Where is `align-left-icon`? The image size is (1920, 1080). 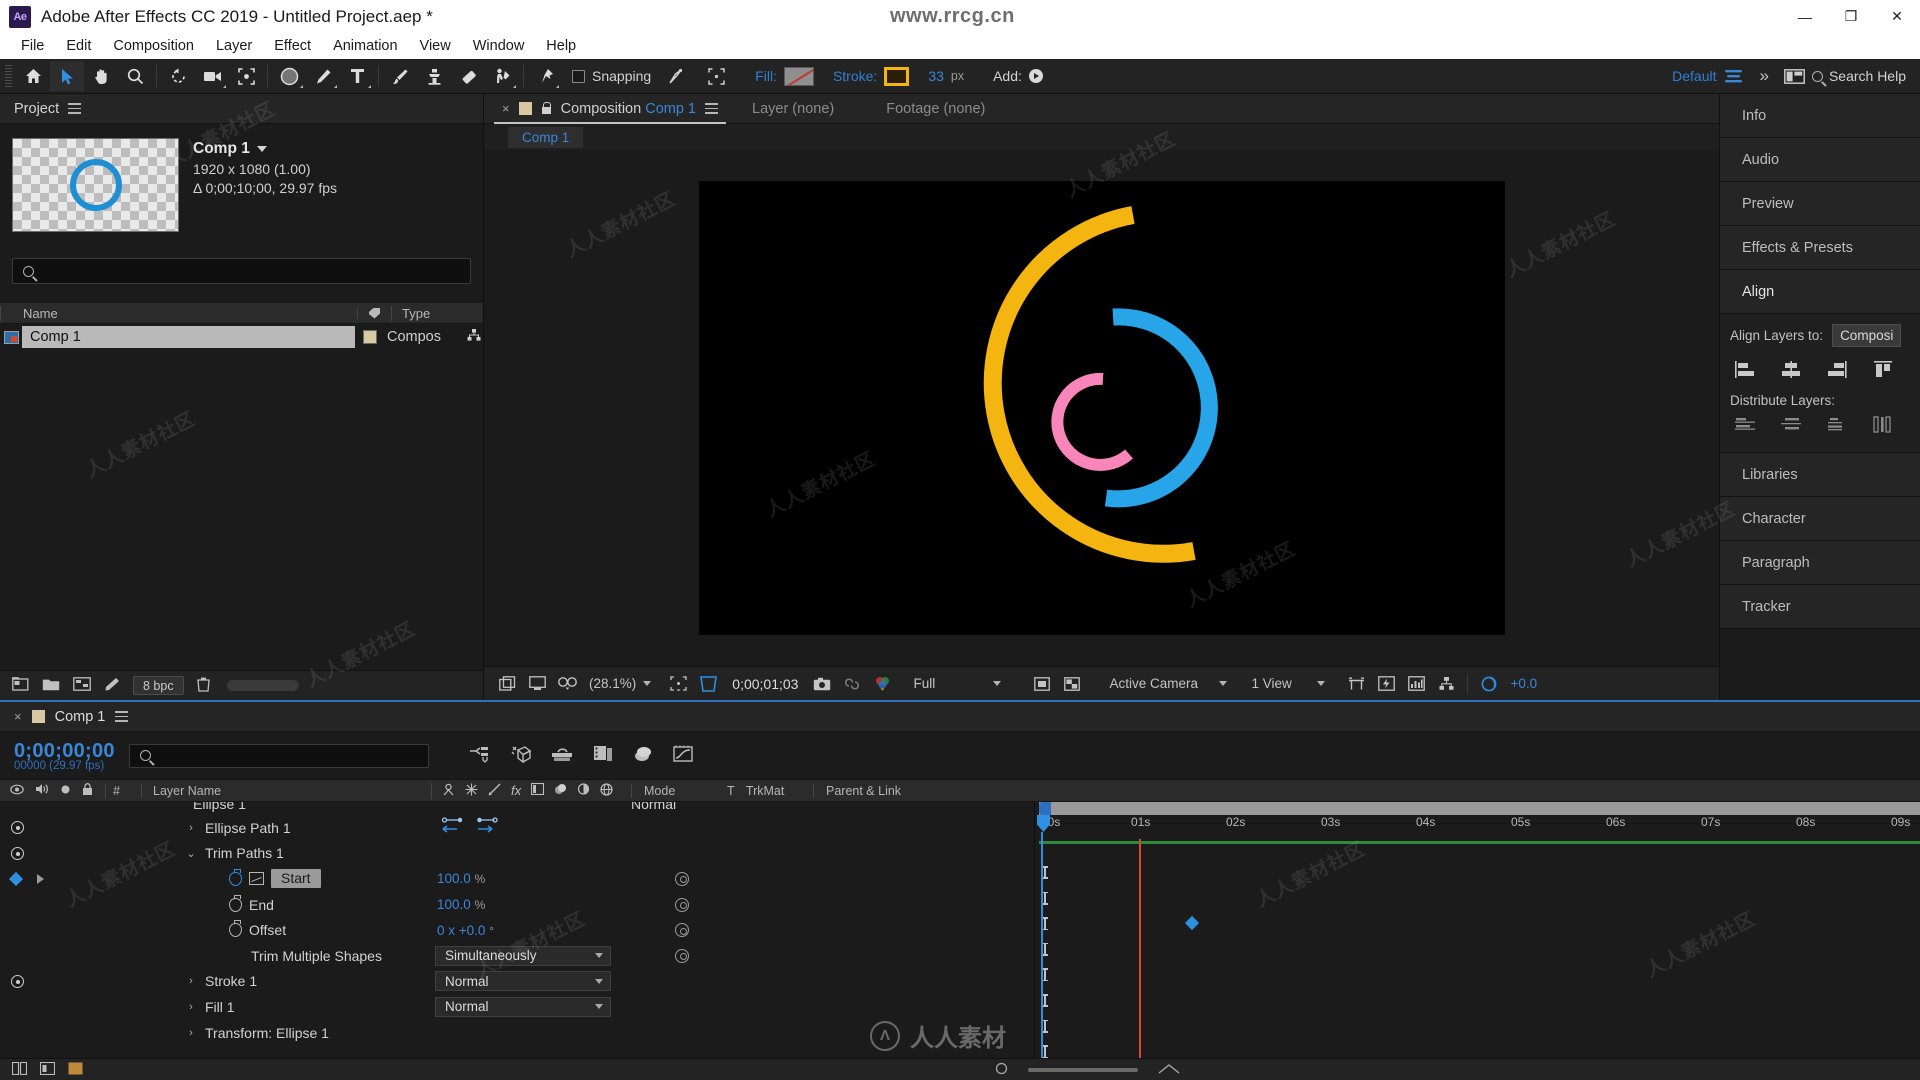 align-left-icon is located at coordinates (1745, 371).